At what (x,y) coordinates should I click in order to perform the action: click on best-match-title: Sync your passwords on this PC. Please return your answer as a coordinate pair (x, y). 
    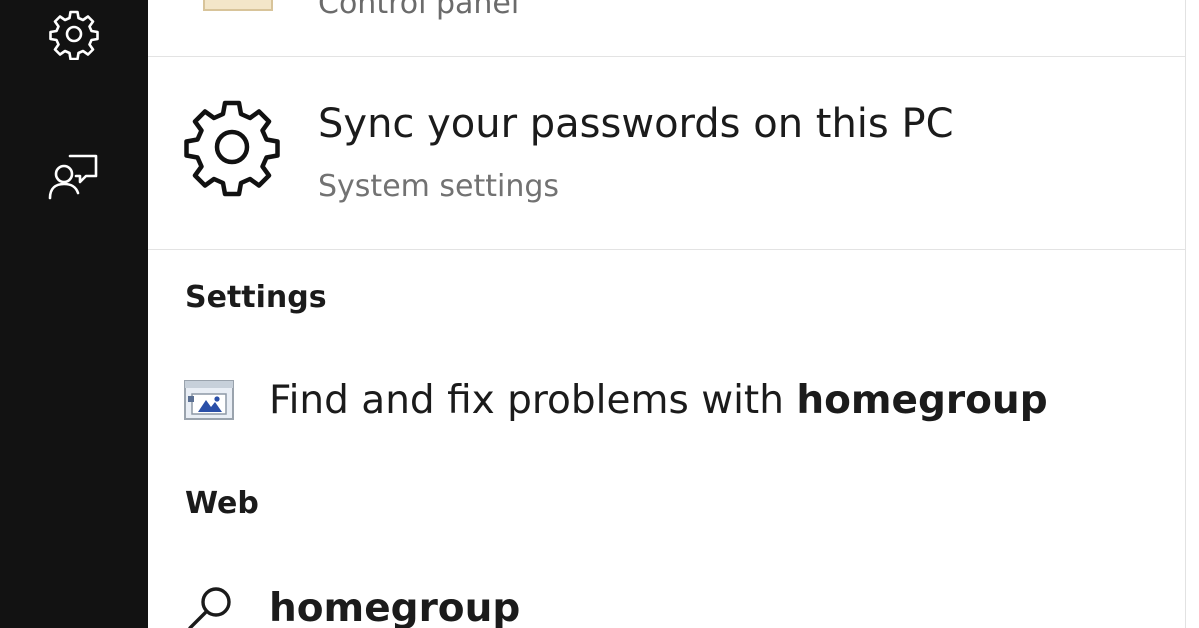
    Looking at the image, I should click on (636, 124).